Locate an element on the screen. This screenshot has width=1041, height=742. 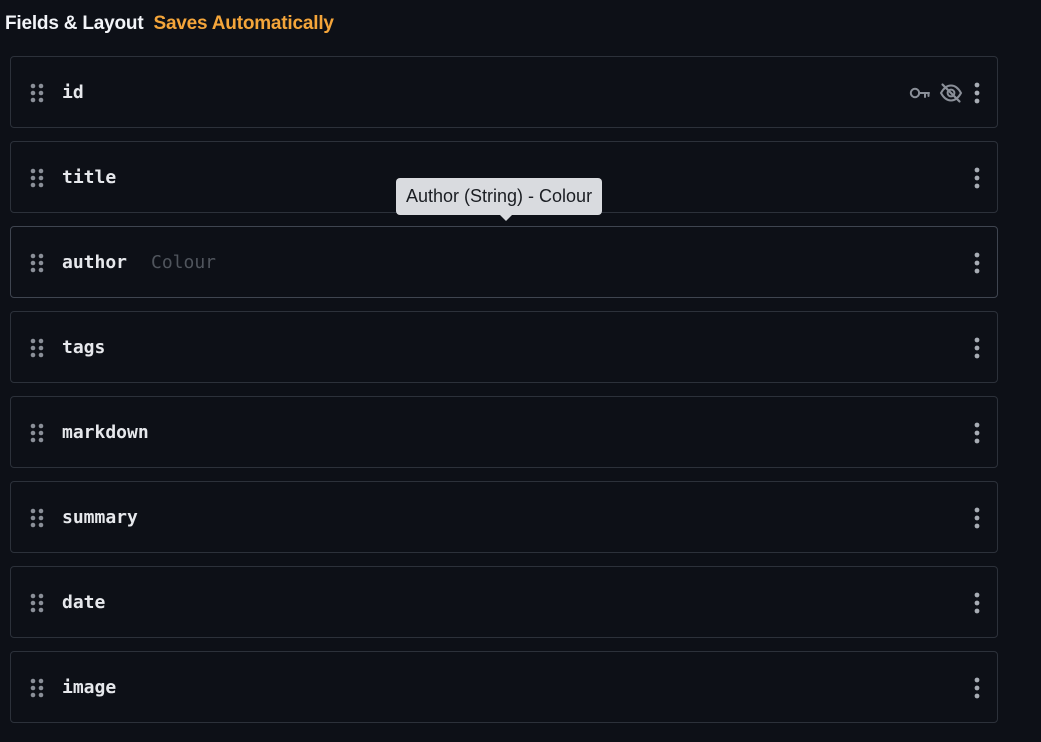
tooltip-arrow is located at coordinates (506, 217).